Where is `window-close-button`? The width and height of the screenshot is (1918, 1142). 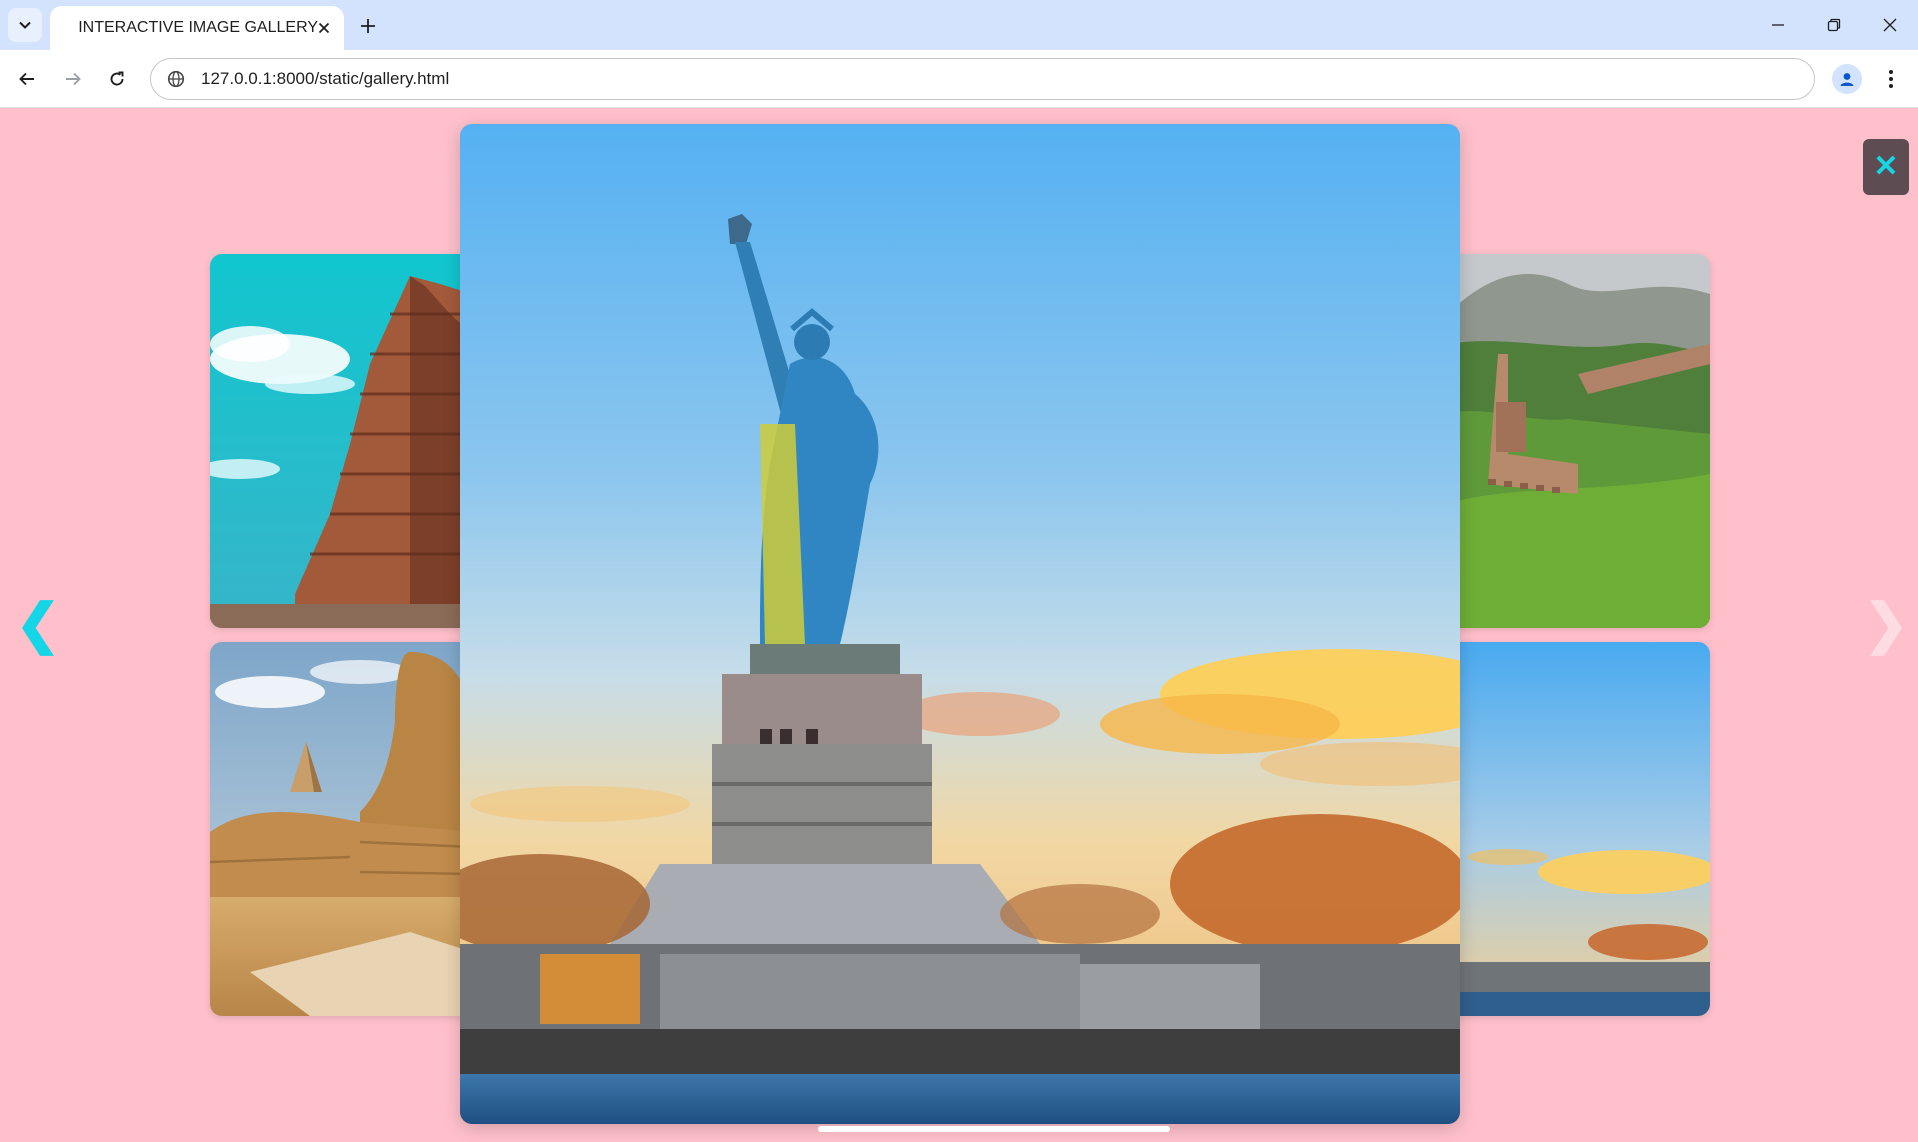
window-close-button is located at coordinates (1890, 25).